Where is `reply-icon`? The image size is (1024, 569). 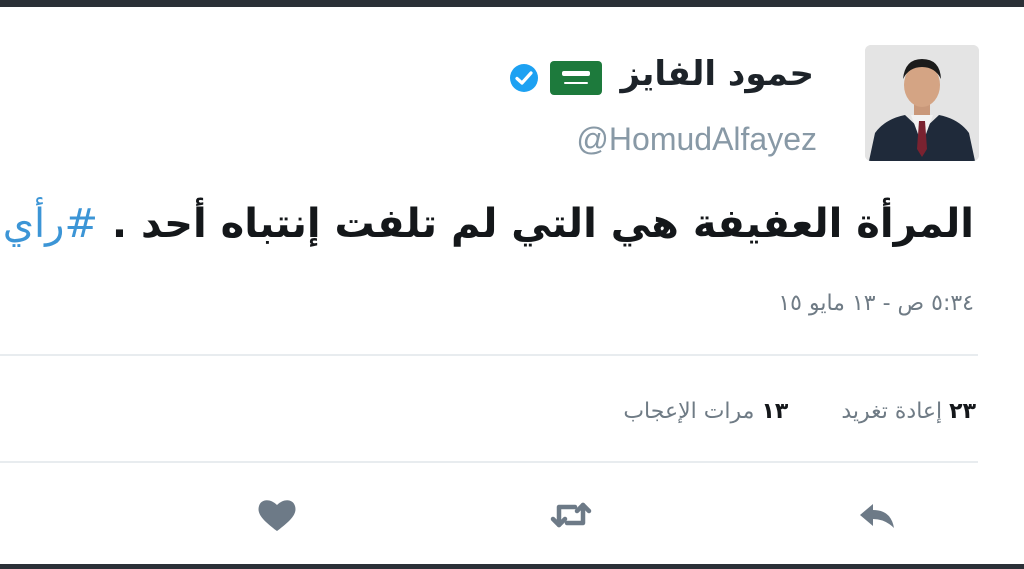 reply-icon is located at coordinates (877, 515).